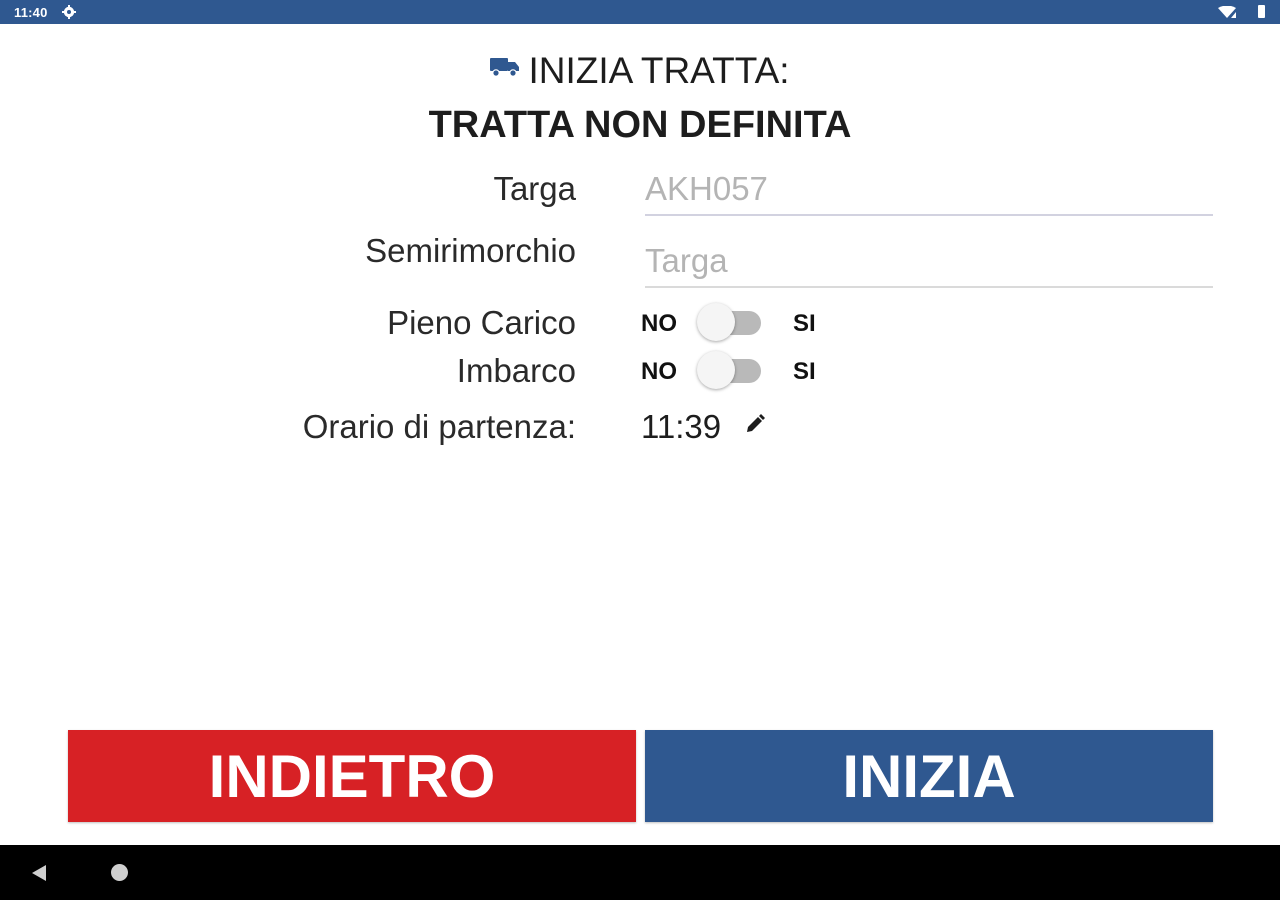  What do you see at coordinates (481, 322) in the screenshot?
I see `pieno-carico-label: Pieno Carico` at bounding box center [481, 322].